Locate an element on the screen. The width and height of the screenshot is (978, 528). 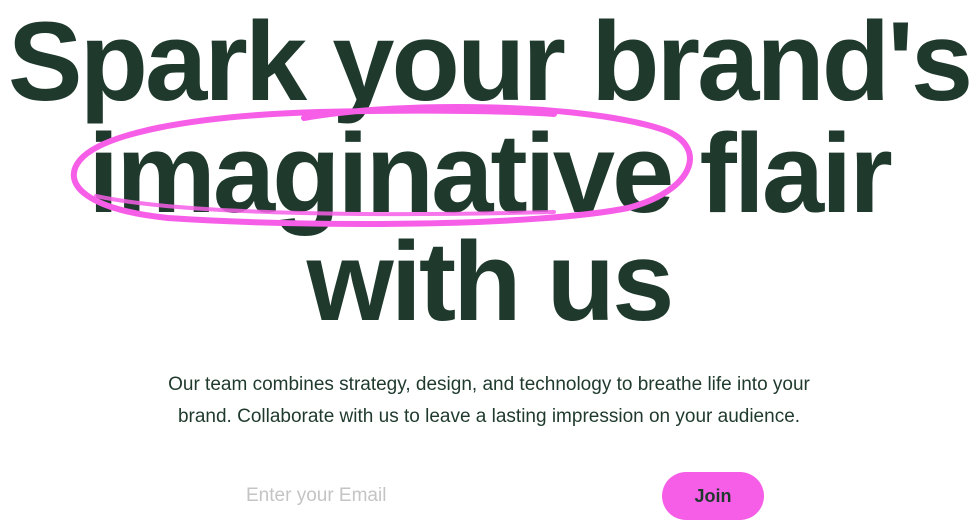
highlighted-word: imaginative is located at coordinates (381, 173).